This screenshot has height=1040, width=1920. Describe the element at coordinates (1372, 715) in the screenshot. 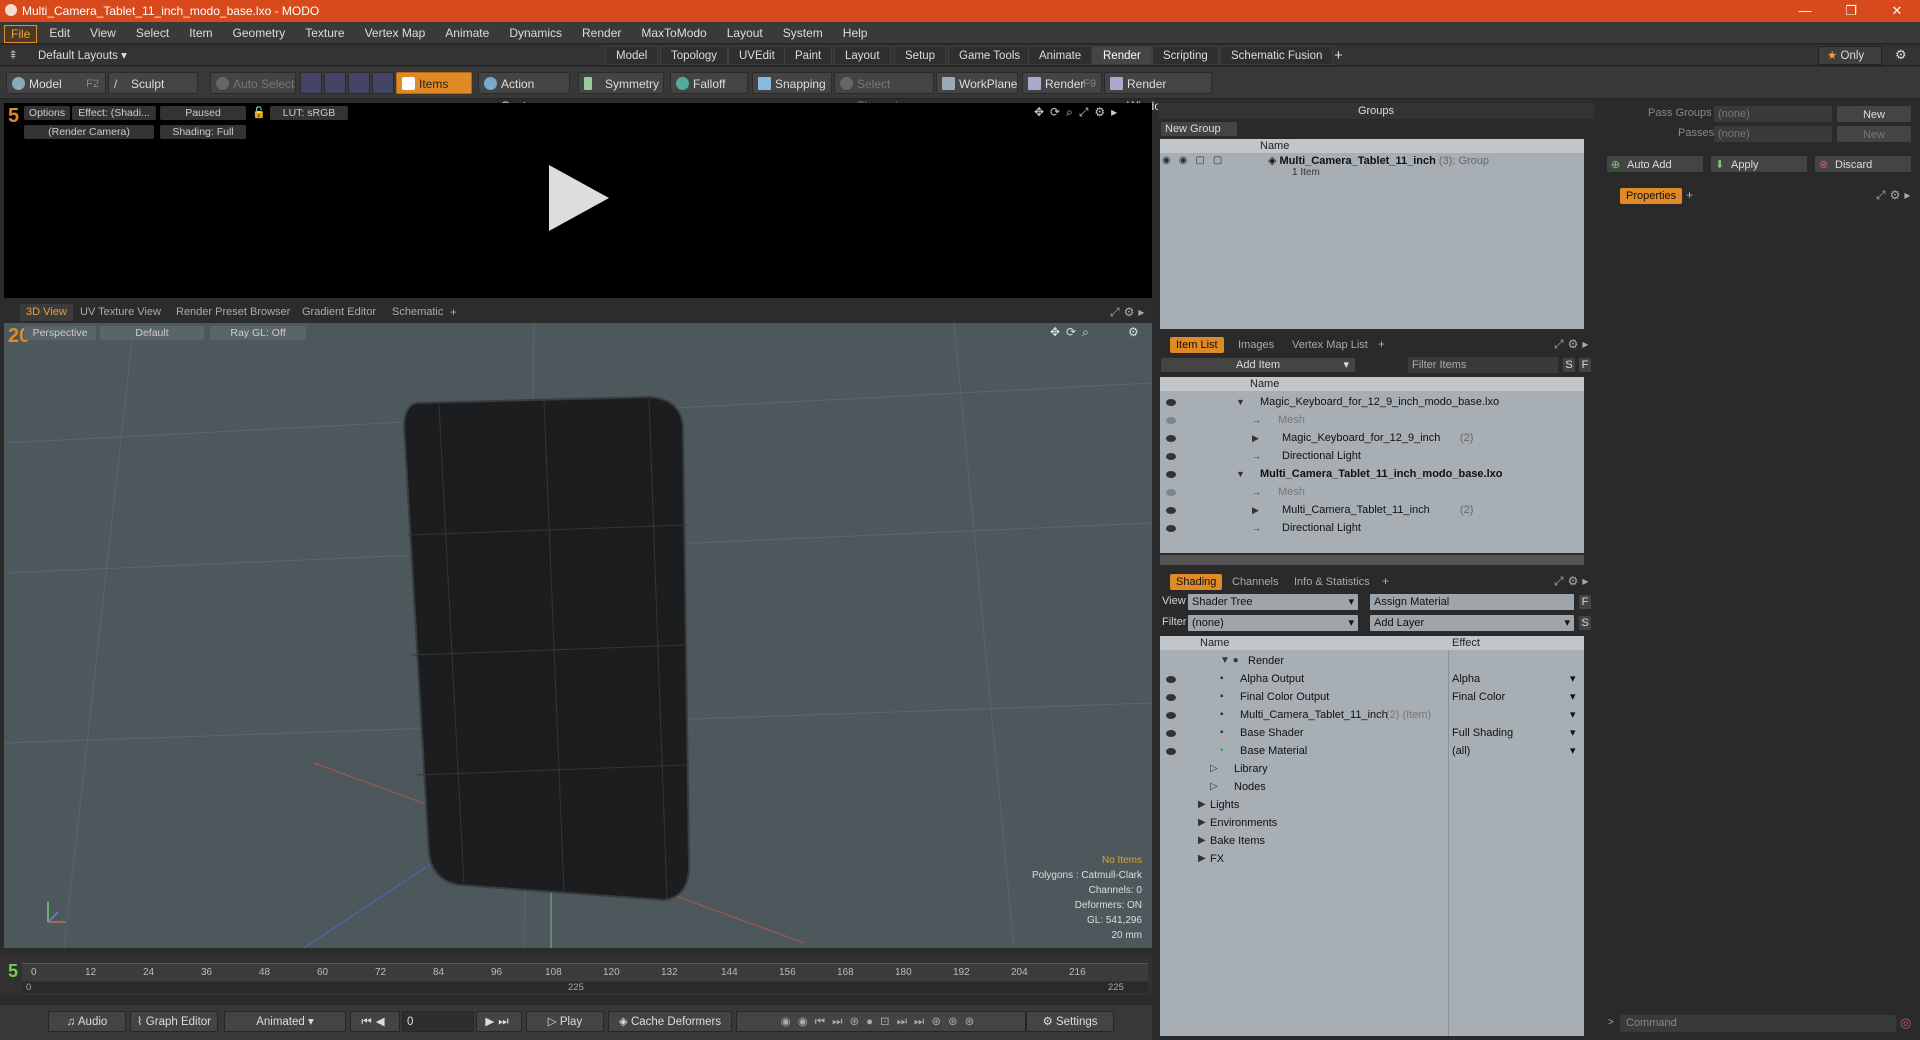

I see `shader-row: ▪ Multi_Camera_Tablet_11_inch (2) (Item) ▾` at that location.